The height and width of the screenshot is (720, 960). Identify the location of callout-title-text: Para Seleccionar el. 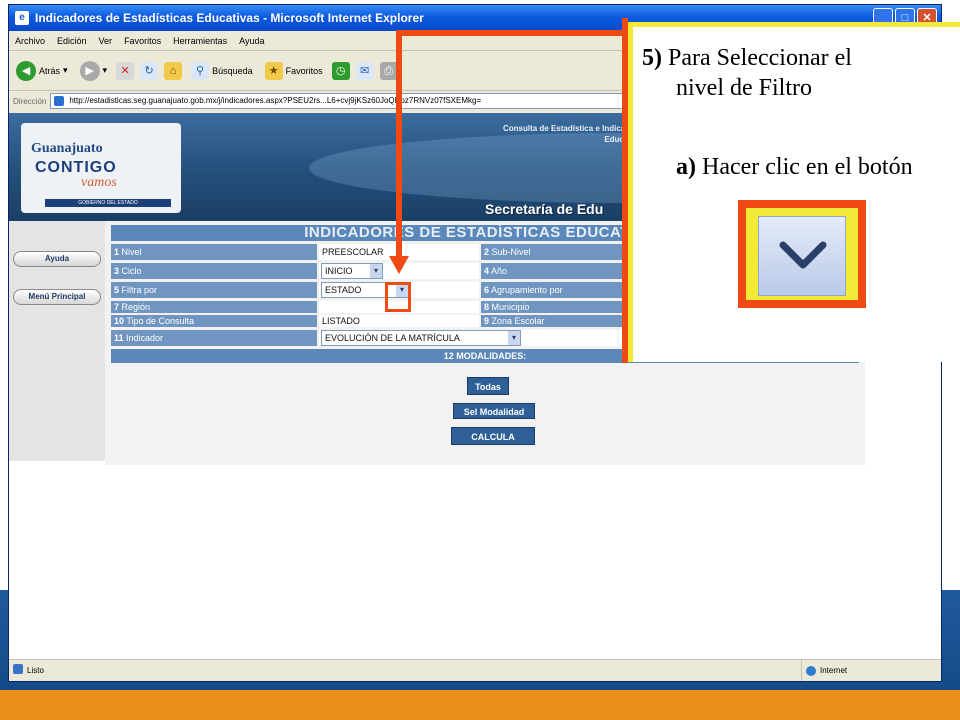
(760, 58).